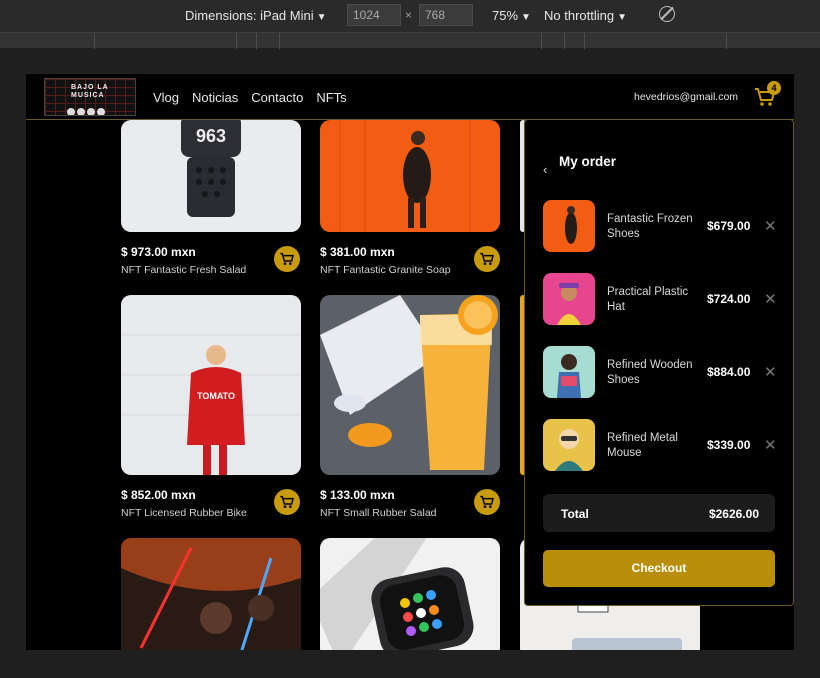  Describe the element at coordinates (650, 372) in the screenshot. I see `order-item-name: Refined Wooden Shoes` at that location.